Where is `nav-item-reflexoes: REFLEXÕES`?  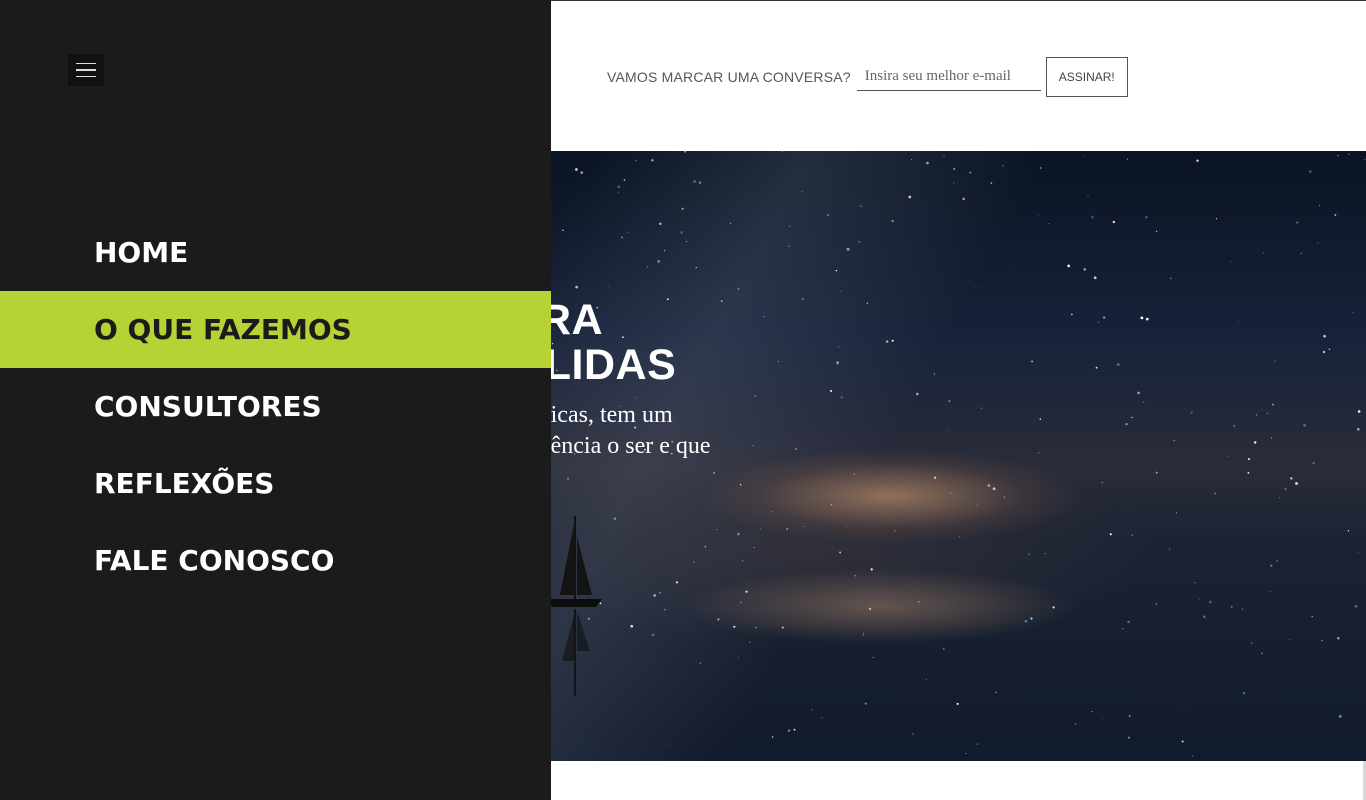 nav-item-reflexoes: REFLEXÕES is located at coordinates (275, 483).